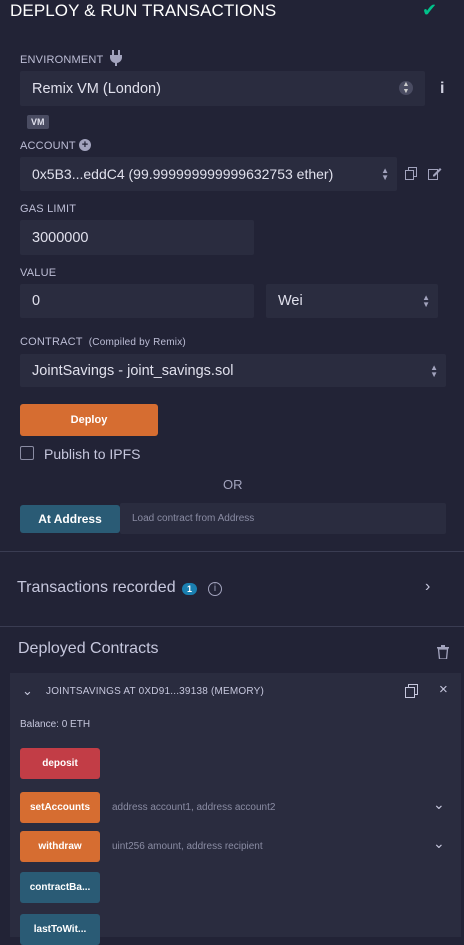  What do you see at coordinates (233, 484) in the screenshot?
I see `or-separator: OR` at bounding box center [233, 484].